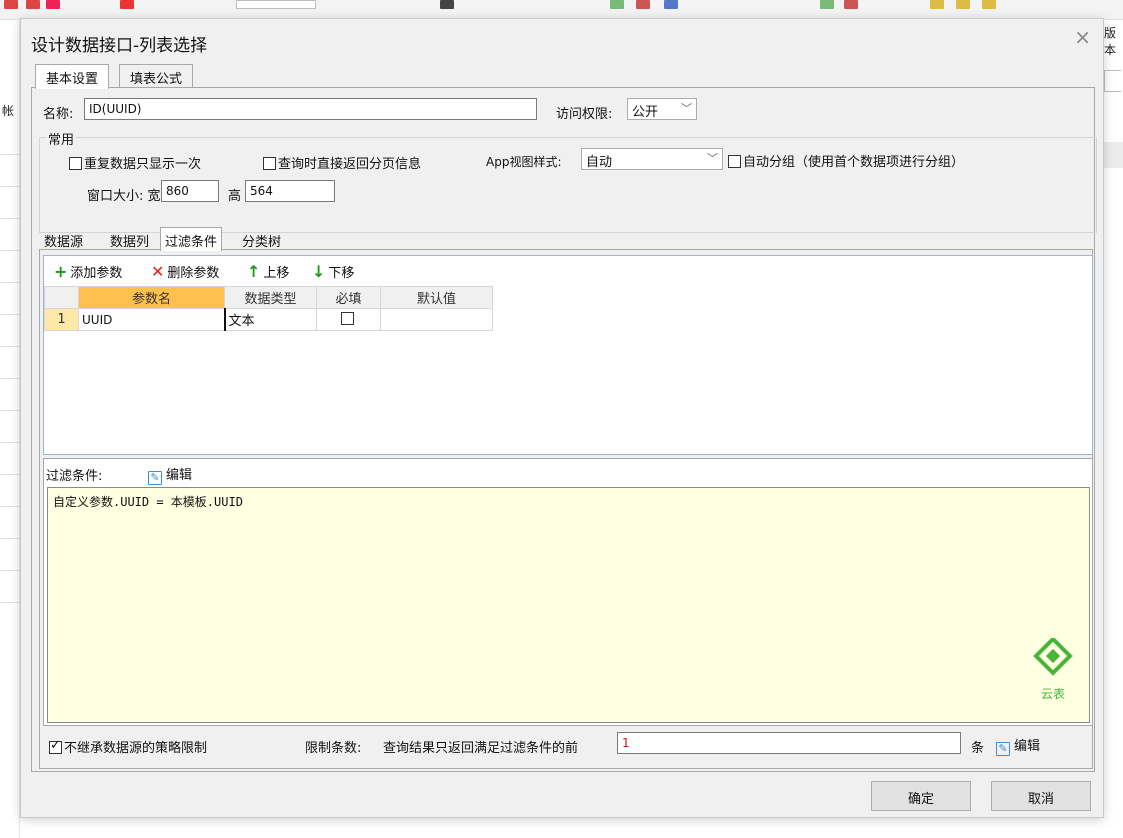 This screenshot has height=838, width=1123. I want to click on return-page-info-checkbox: 查询时直接返回分页信息, so click(342, 162).